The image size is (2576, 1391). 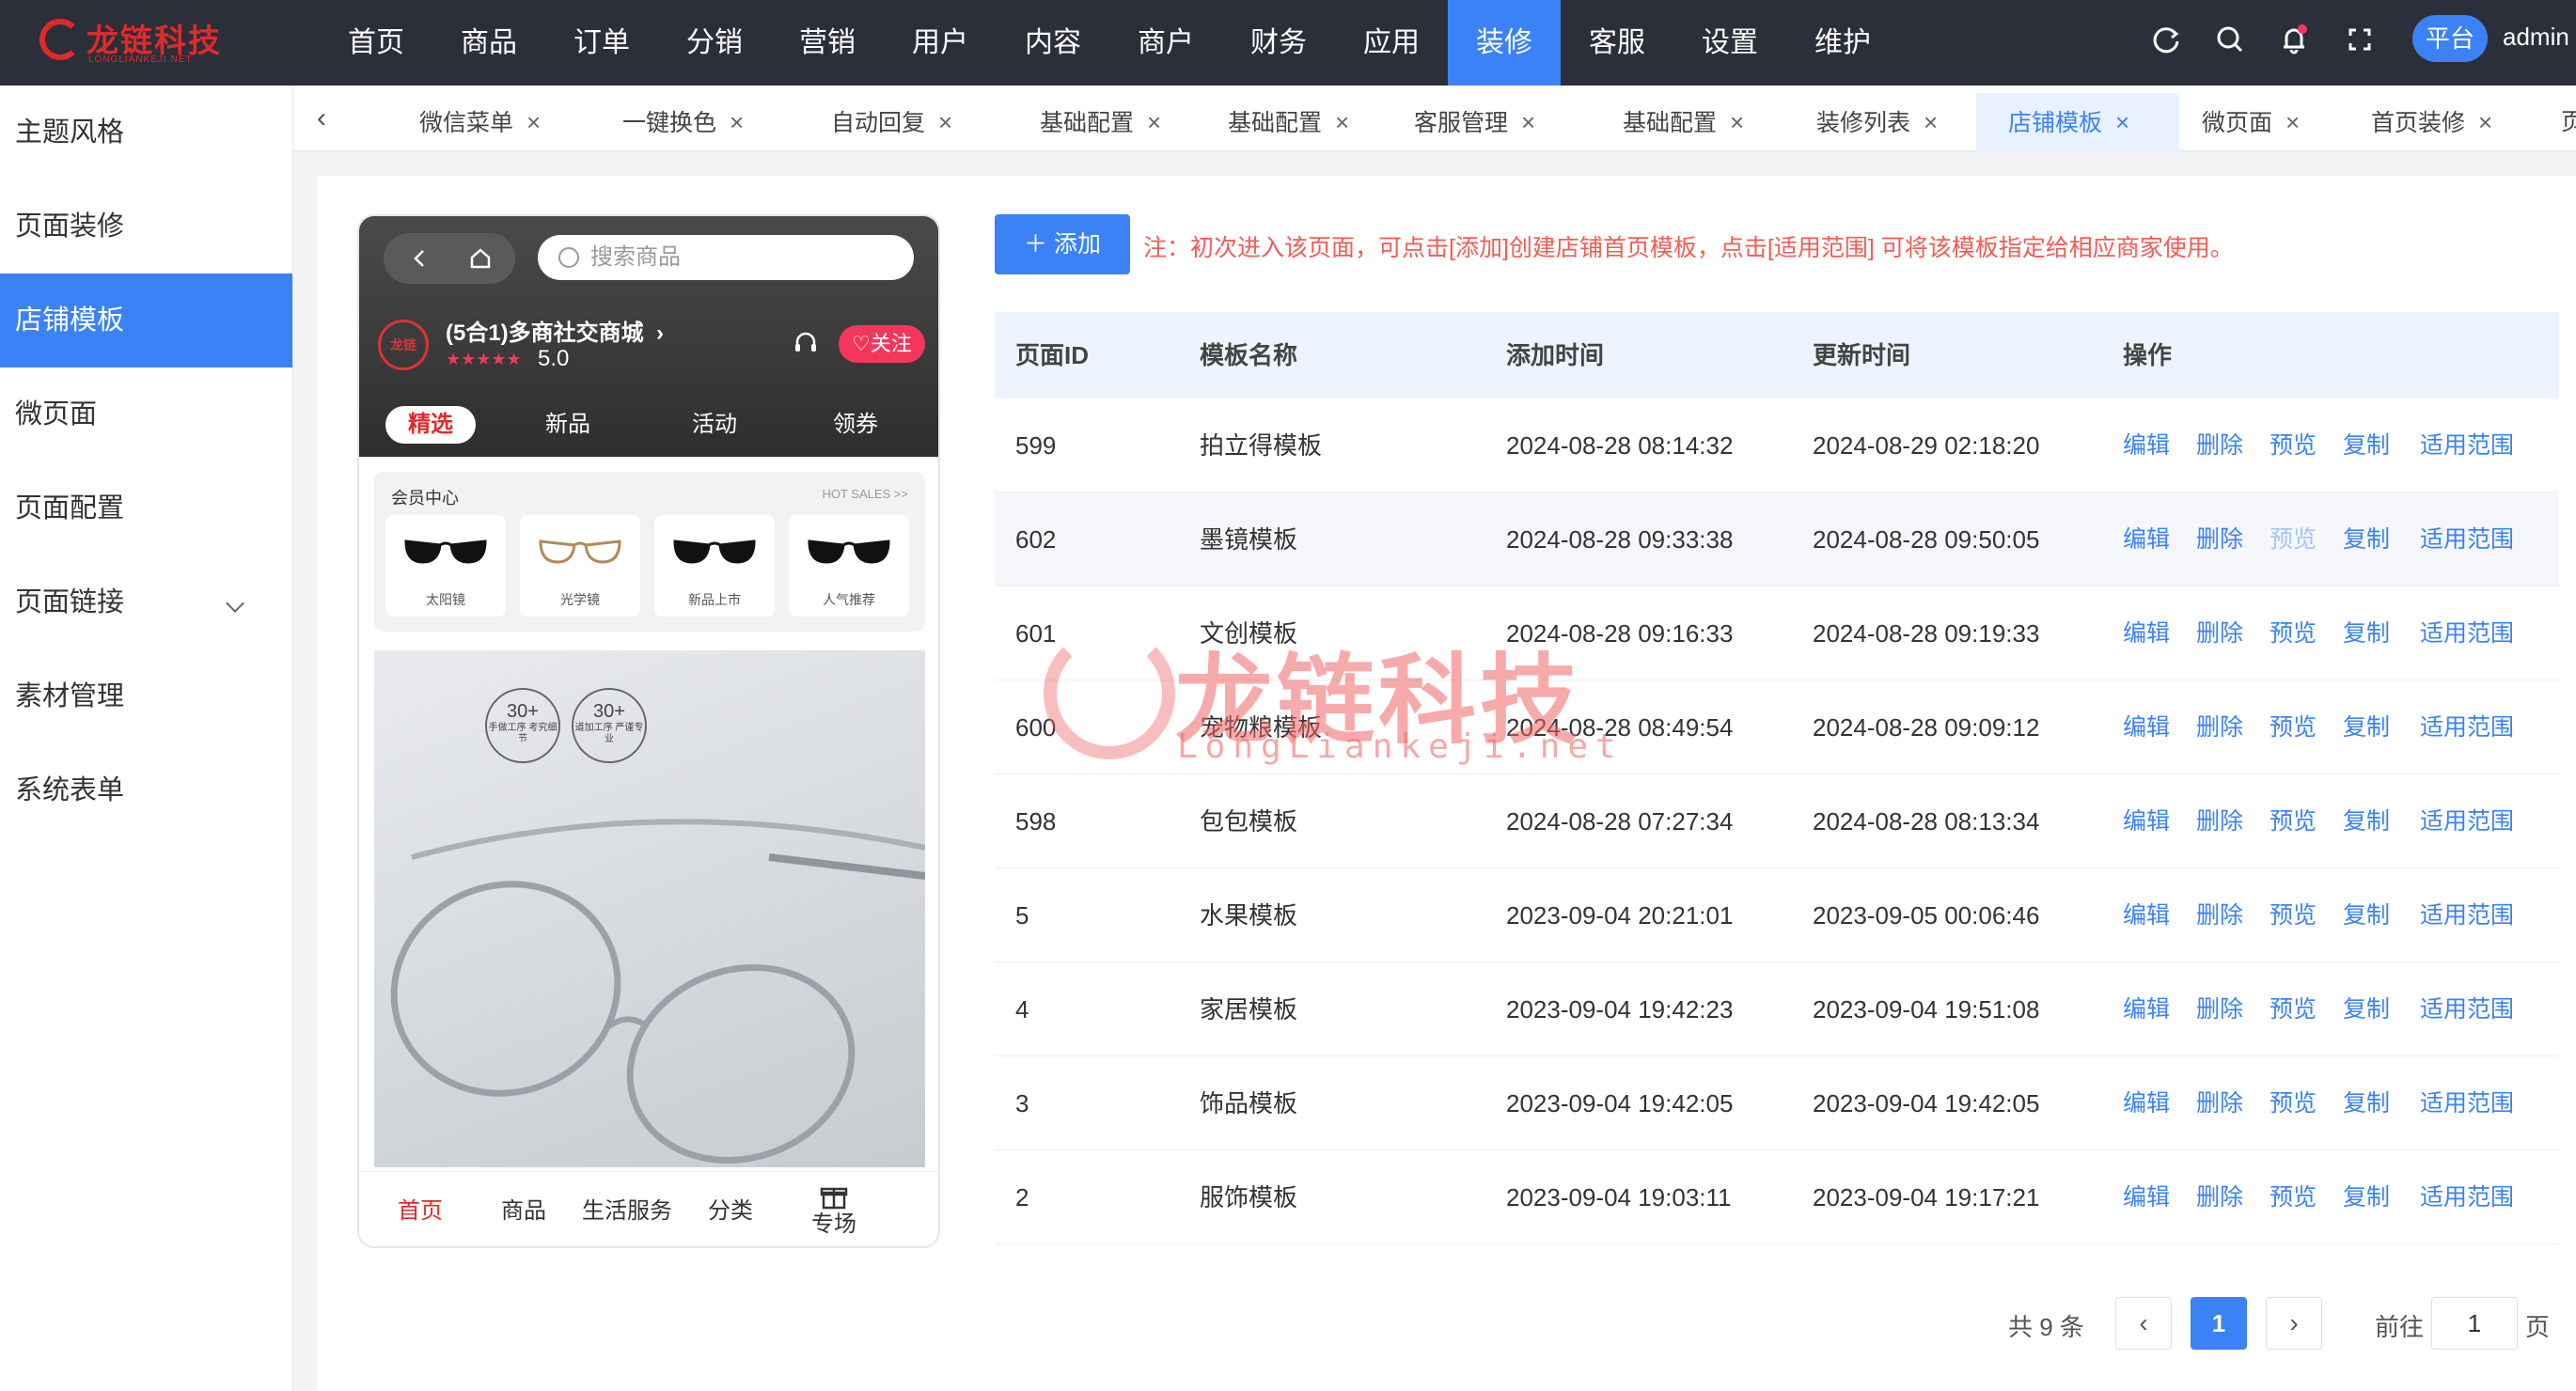 What do you see at coordinates (2474, 1323) in the screenshot?
I see `goto-page-input` at bounding box center [2474, 1323].